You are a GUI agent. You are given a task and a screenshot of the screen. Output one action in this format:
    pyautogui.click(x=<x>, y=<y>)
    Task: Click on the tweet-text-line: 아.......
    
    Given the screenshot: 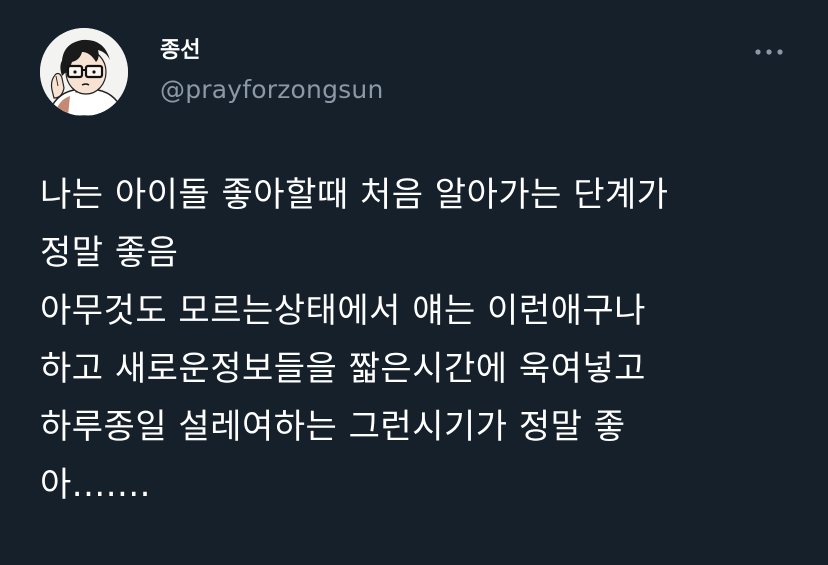 What is the action you would take?
    pyautogui.click(x=95, y=485)
    